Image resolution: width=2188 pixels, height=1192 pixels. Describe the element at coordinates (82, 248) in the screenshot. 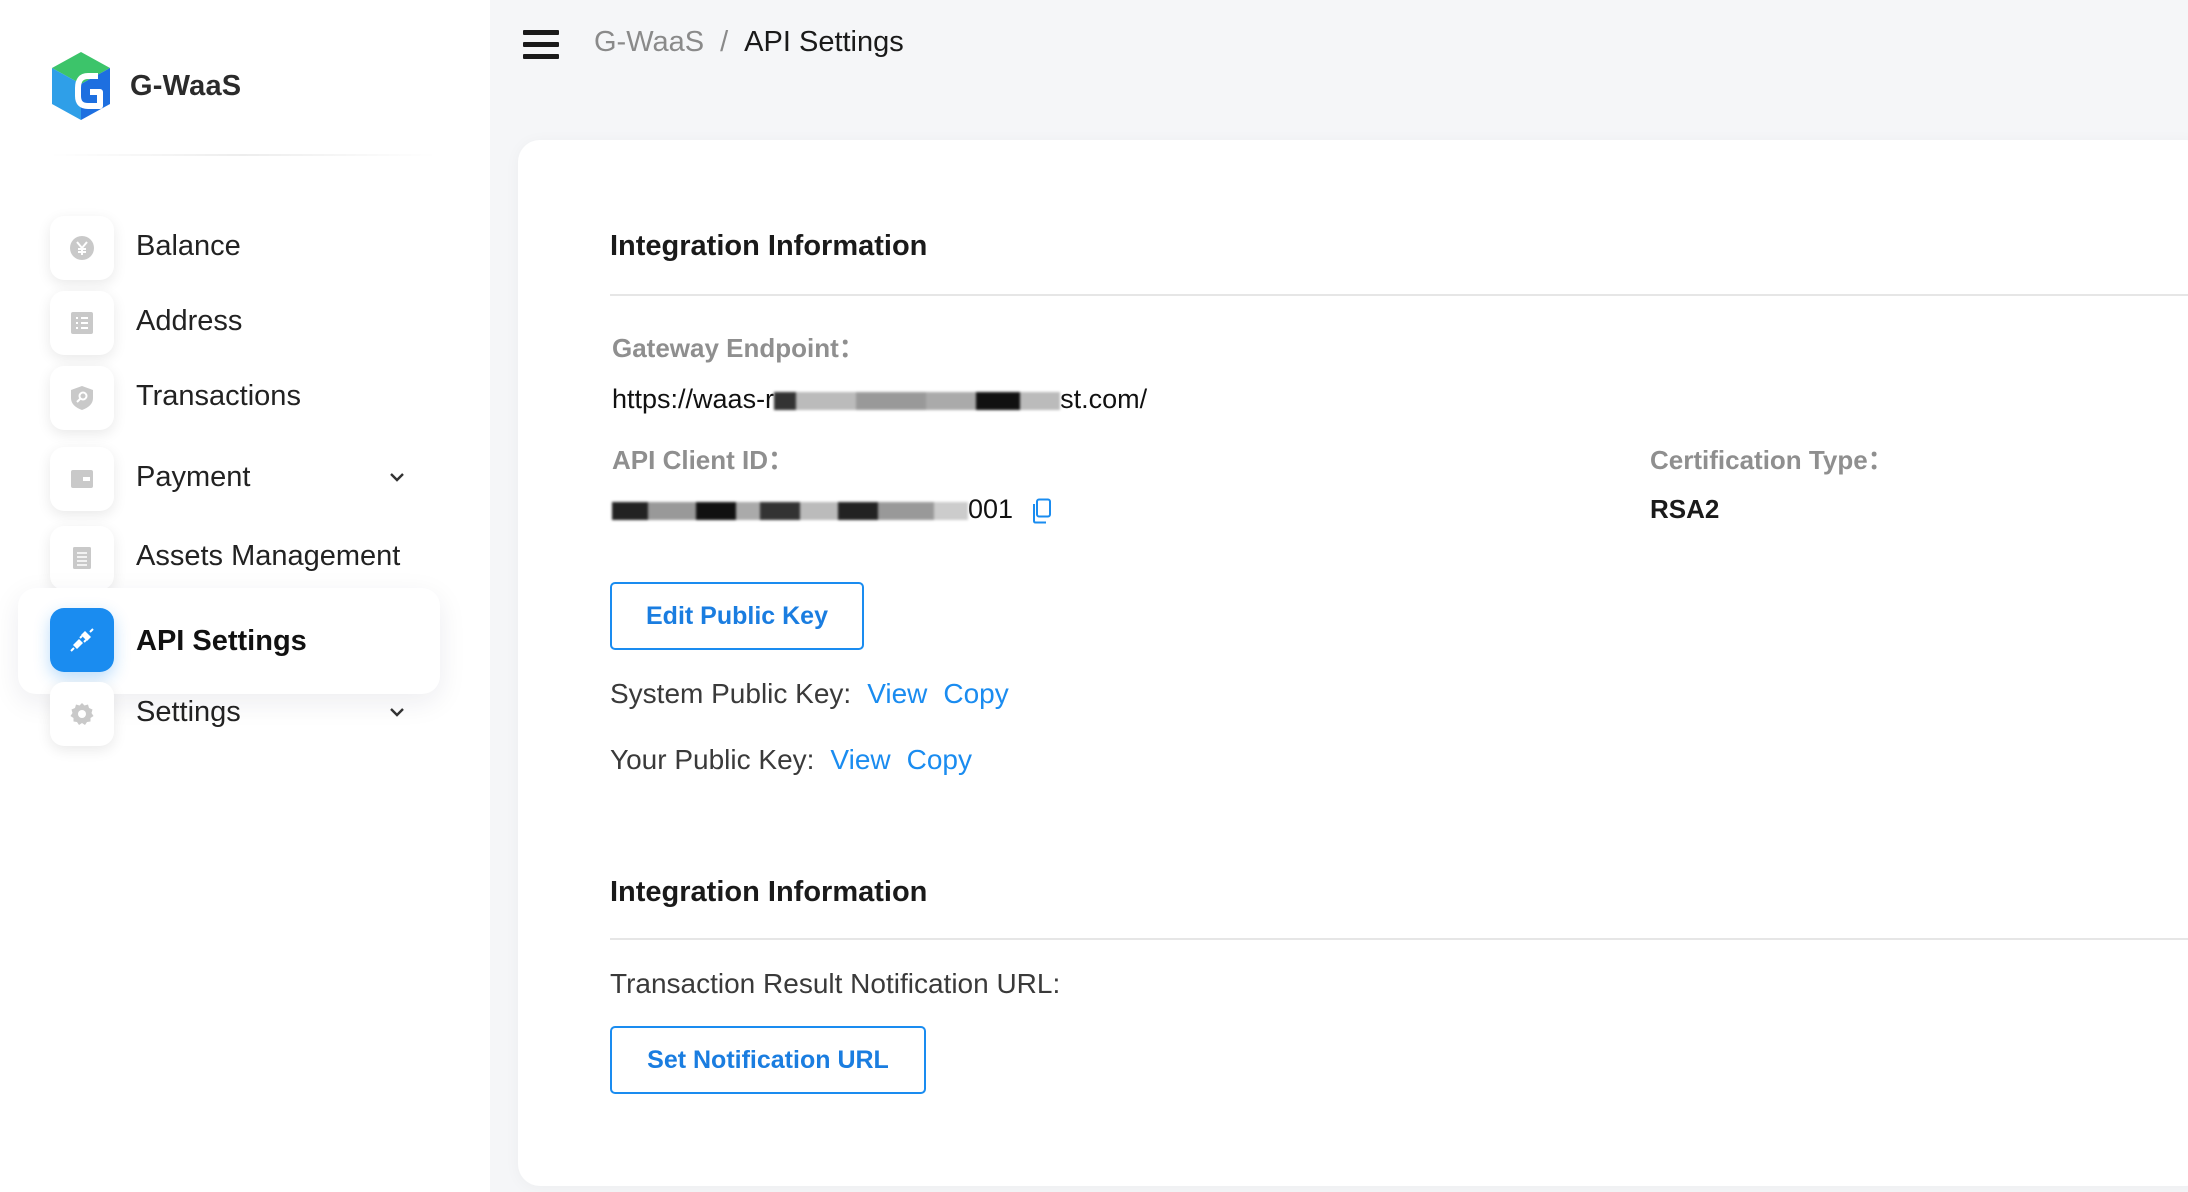

I see `yen-coin-icon` at that location.